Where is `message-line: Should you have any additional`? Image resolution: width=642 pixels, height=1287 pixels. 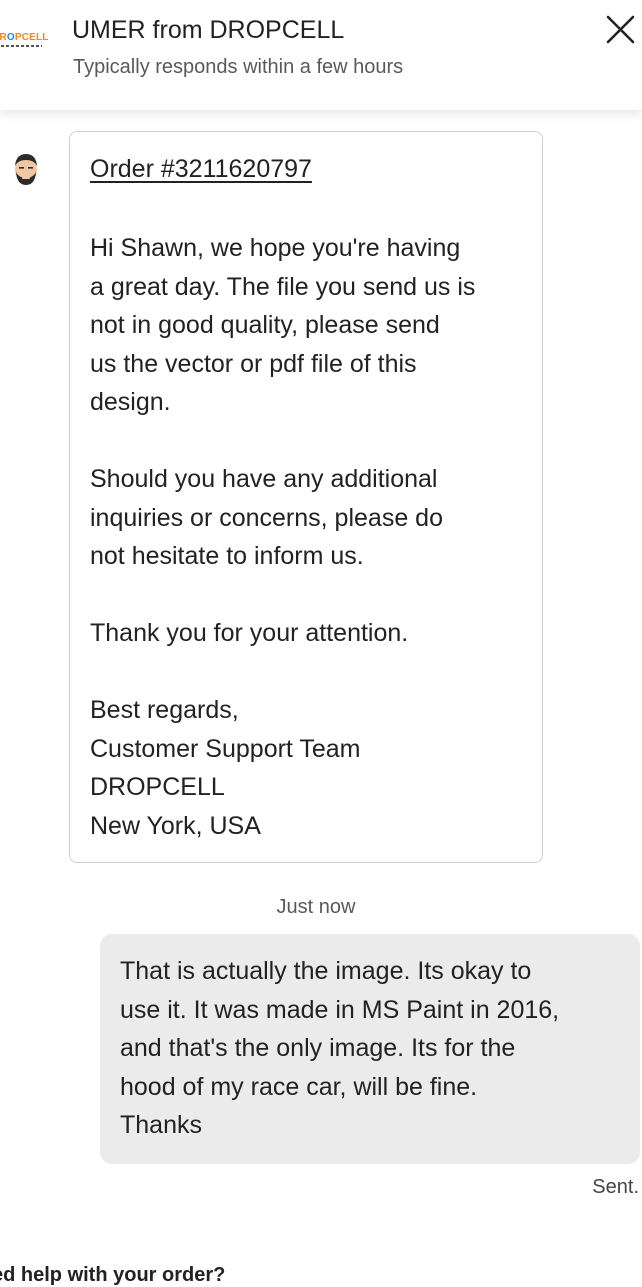 message-line: Should you have any additional is located at coordinates (264, 479).